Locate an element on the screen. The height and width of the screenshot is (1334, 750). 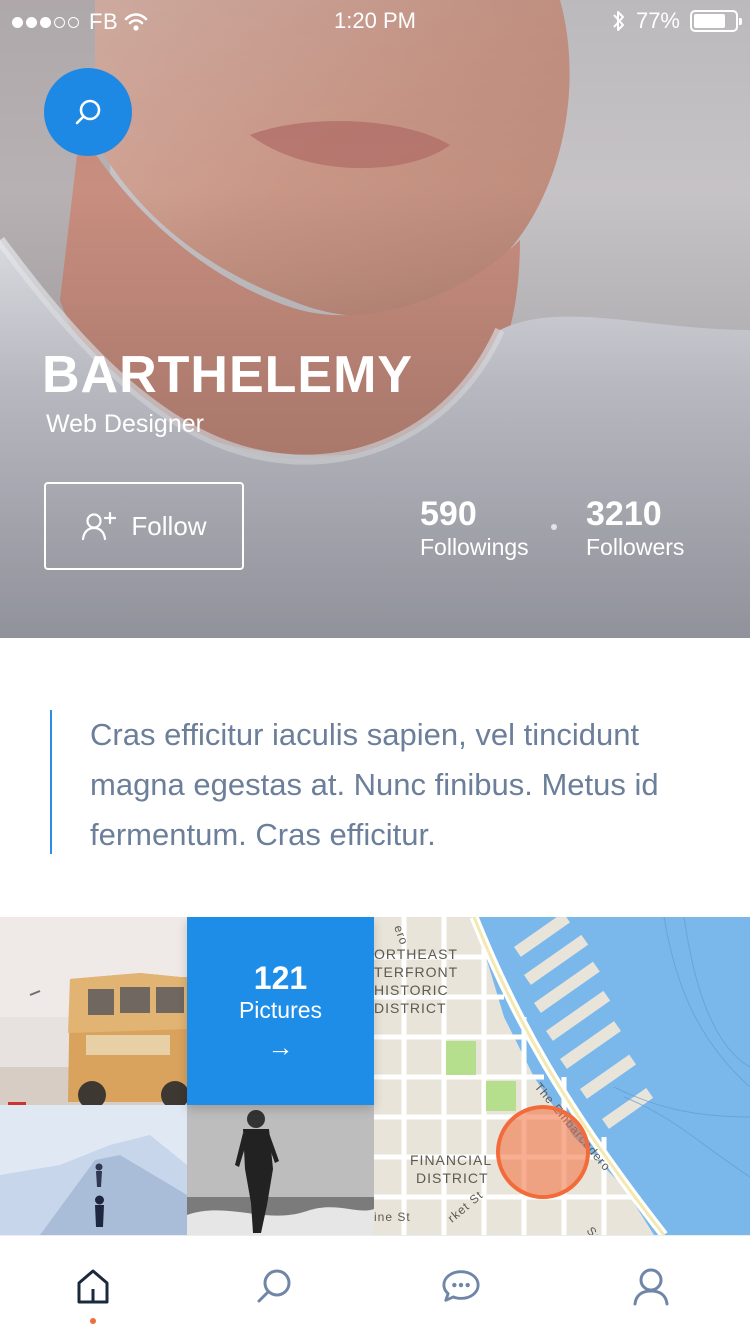
surfer-photo is located at coordinates (280, 1170).